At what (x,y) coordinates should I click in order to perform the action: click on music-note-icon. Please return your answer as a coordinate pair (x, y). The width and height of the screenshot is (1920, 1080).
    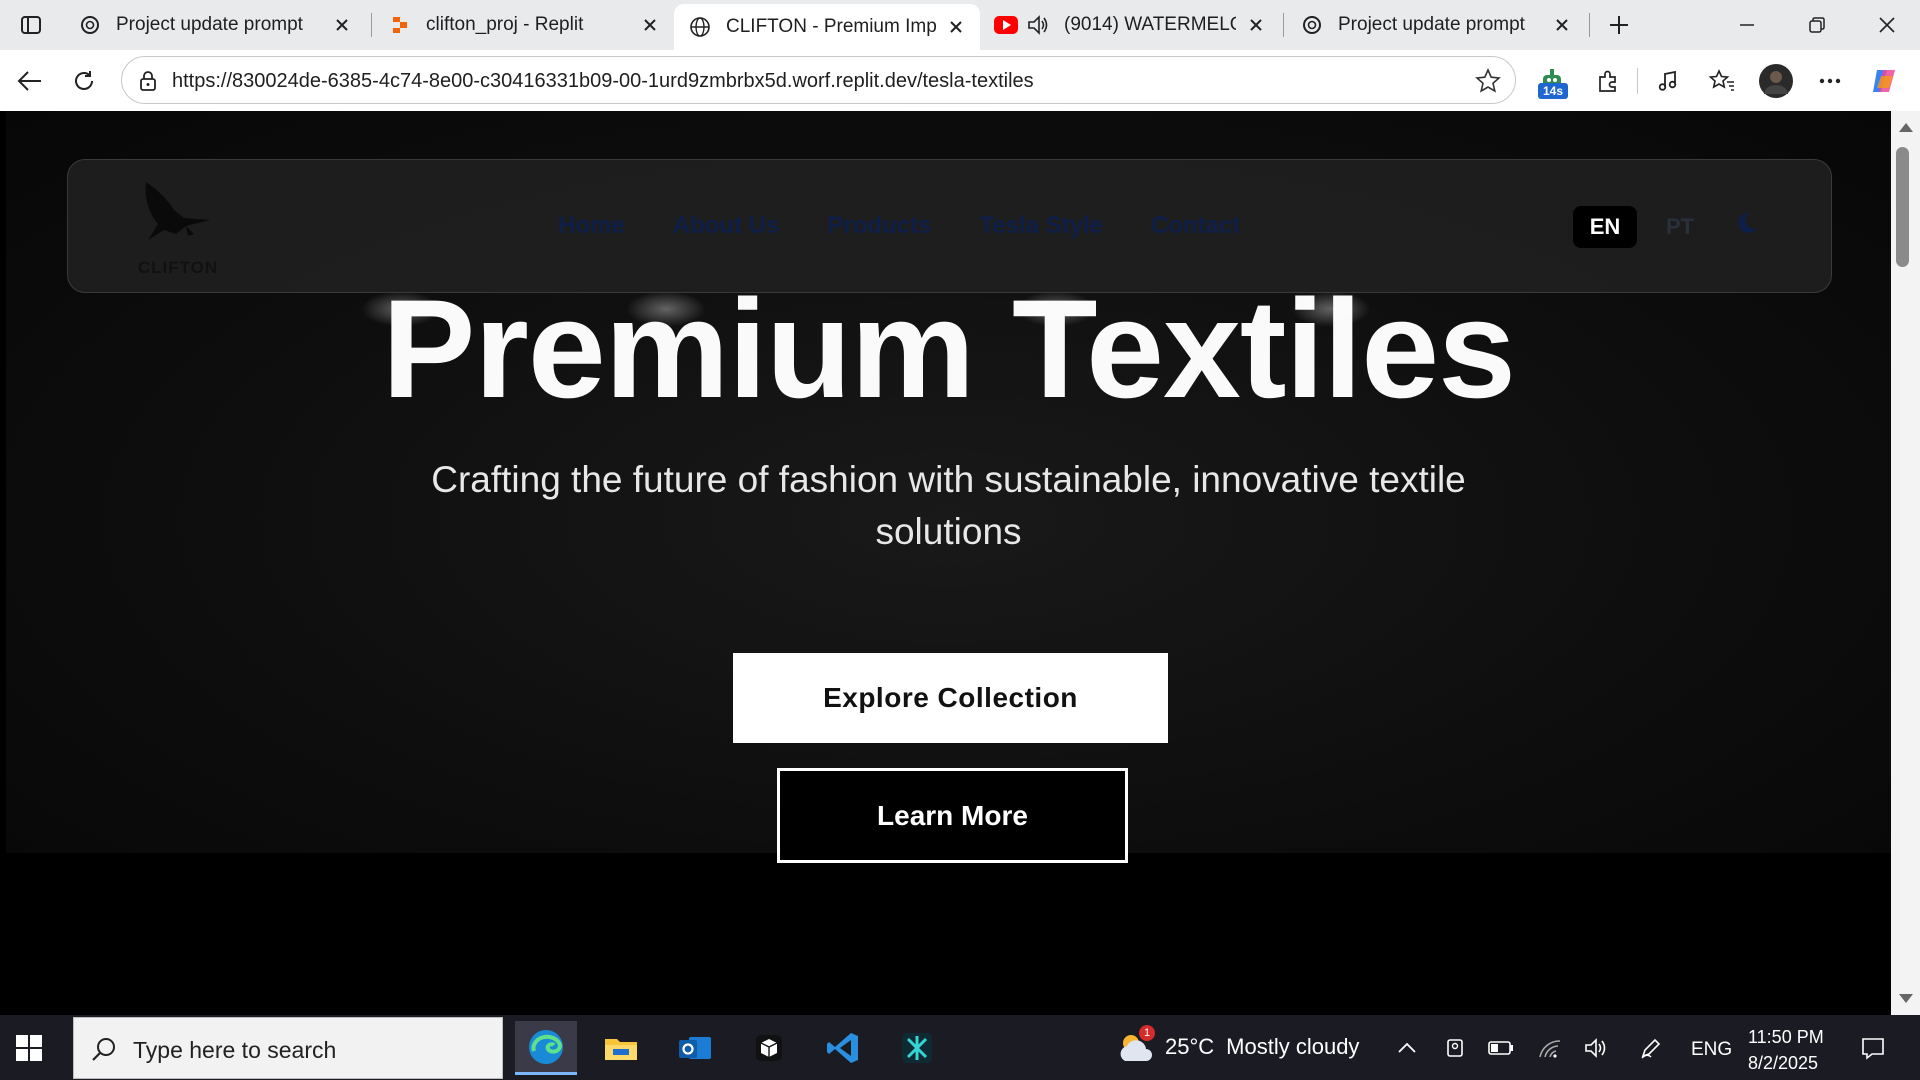
    Looking at the image, I should click on (1667, 80).